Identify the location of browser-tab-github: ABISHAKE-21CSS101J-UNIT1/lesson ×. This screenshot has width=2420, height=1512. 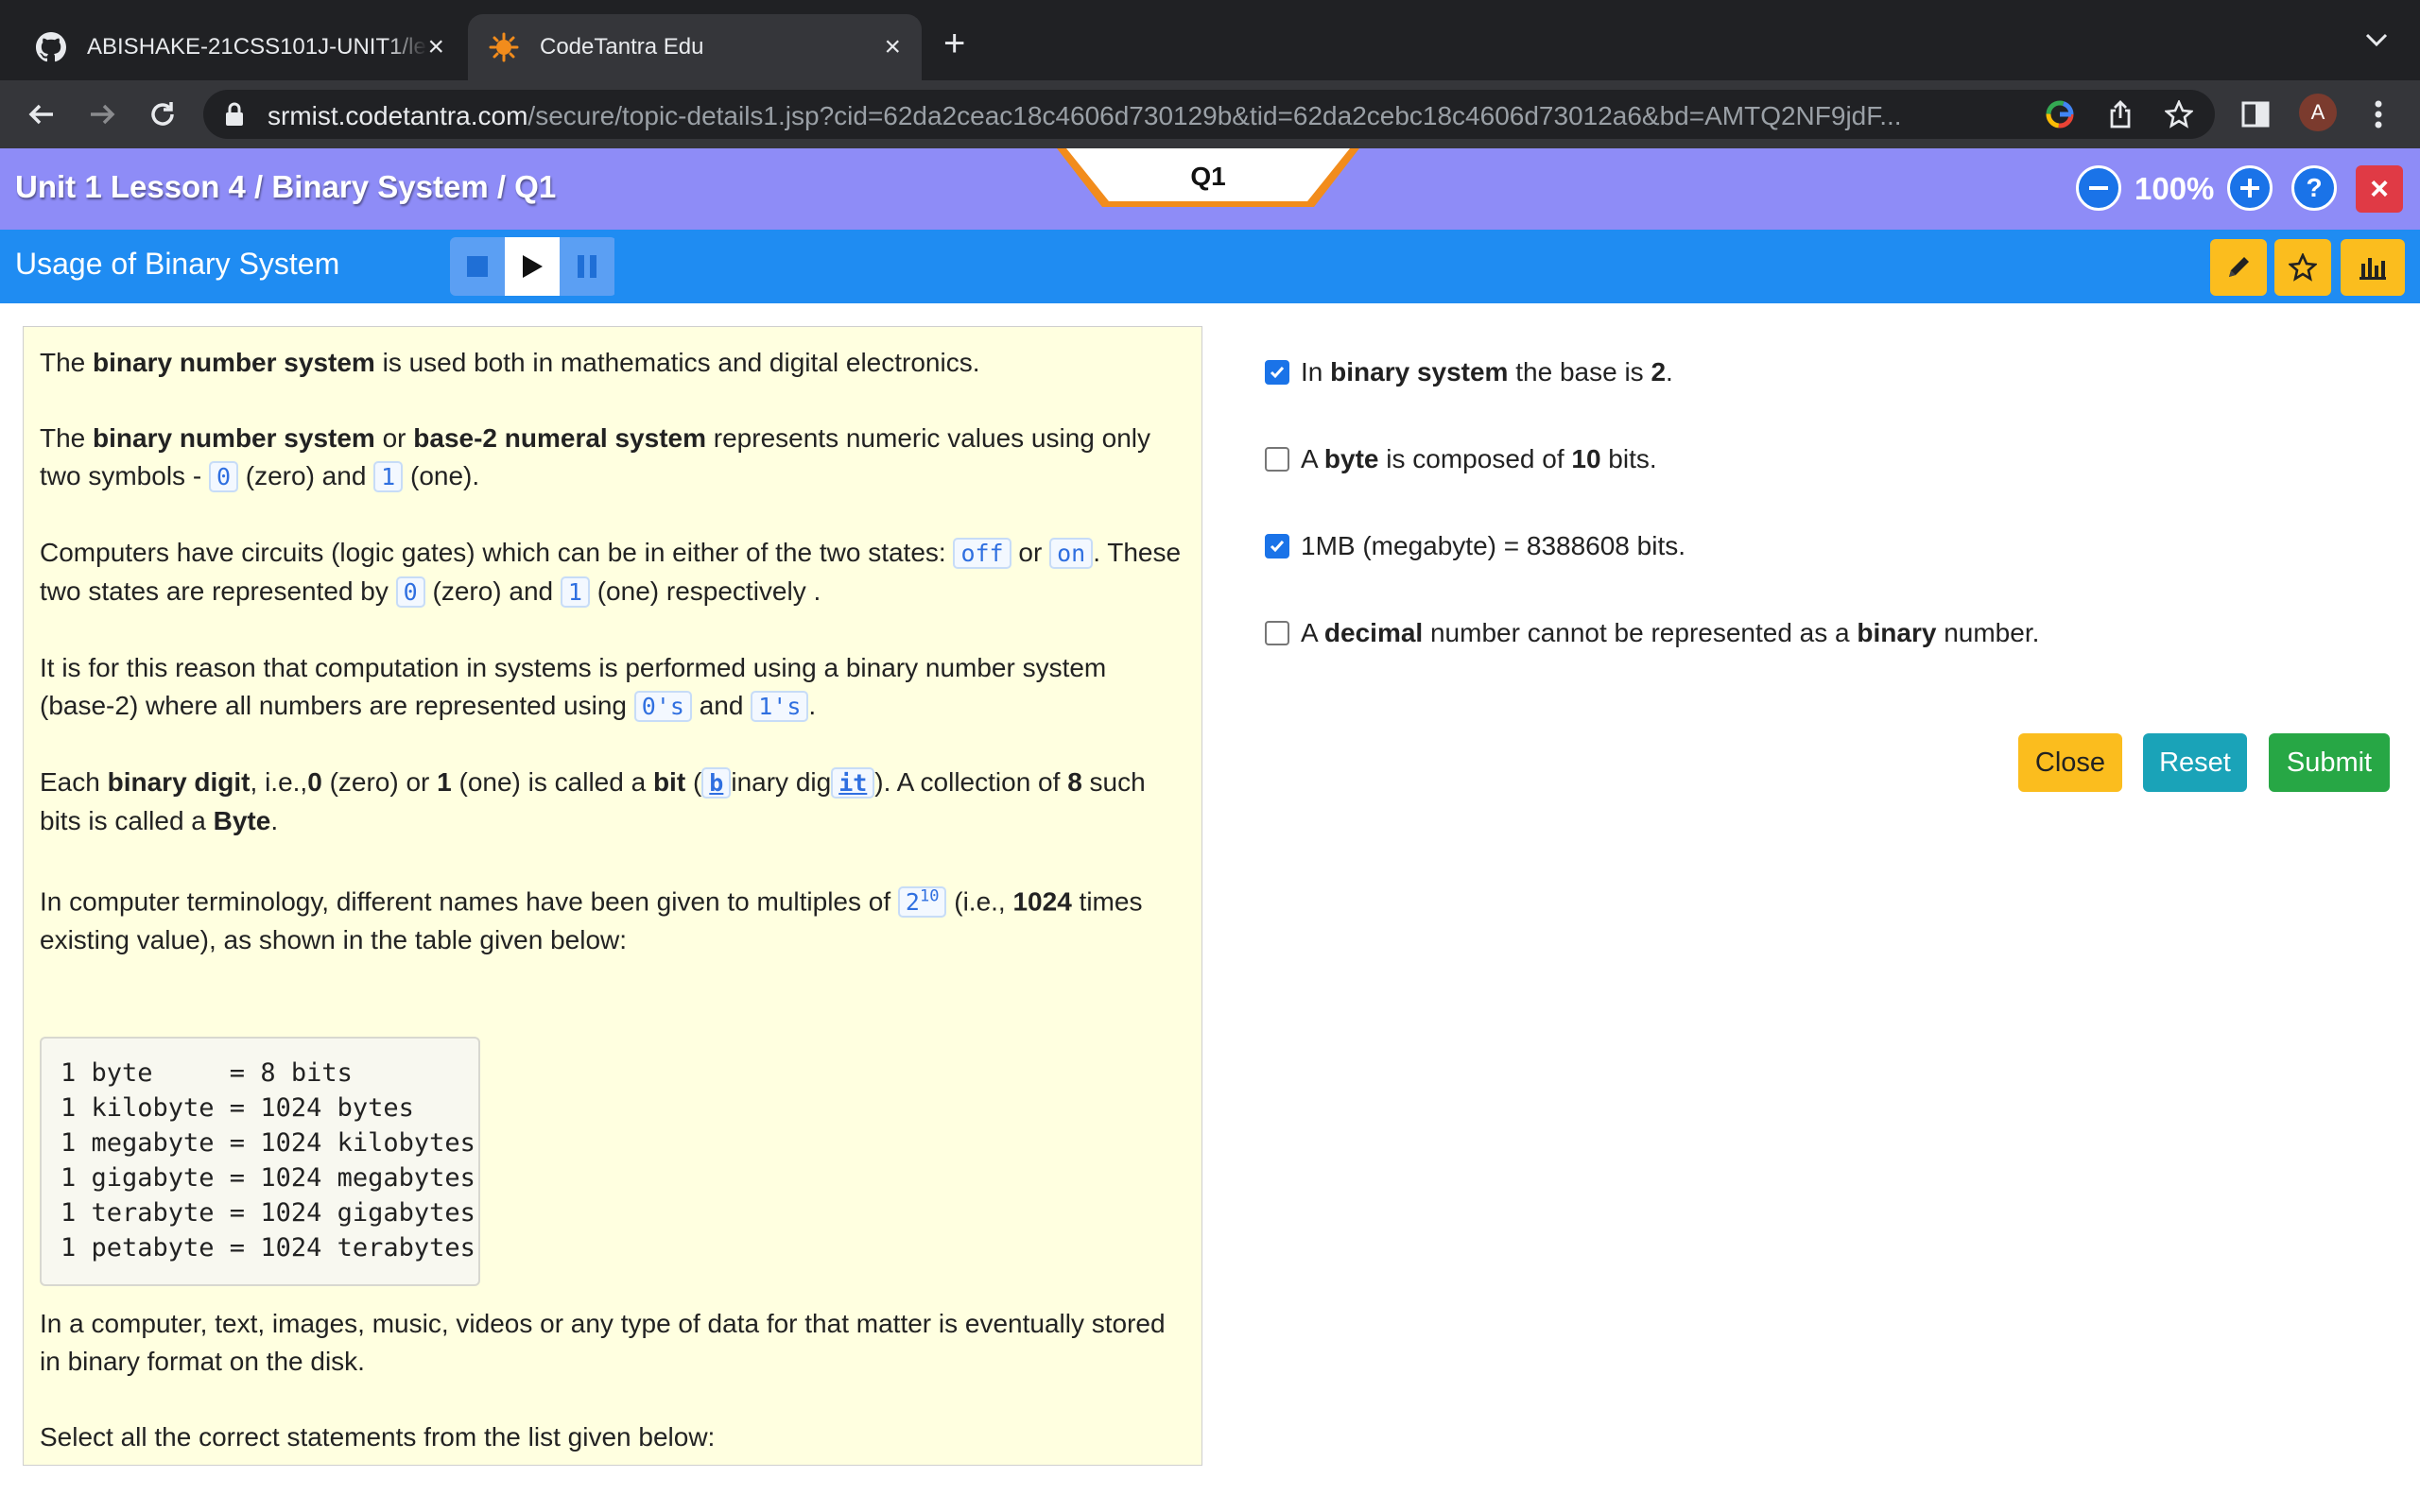
(243, 47).